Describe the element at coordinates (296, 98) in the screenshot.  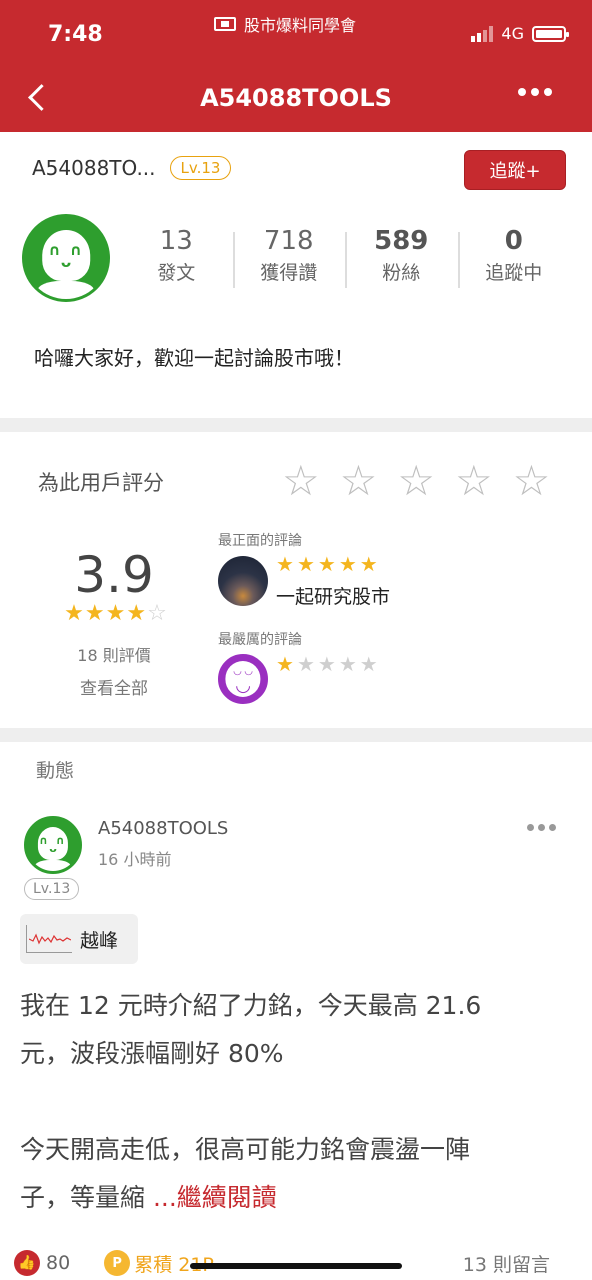
I see `page-title: A54088TOOLS` at that location.